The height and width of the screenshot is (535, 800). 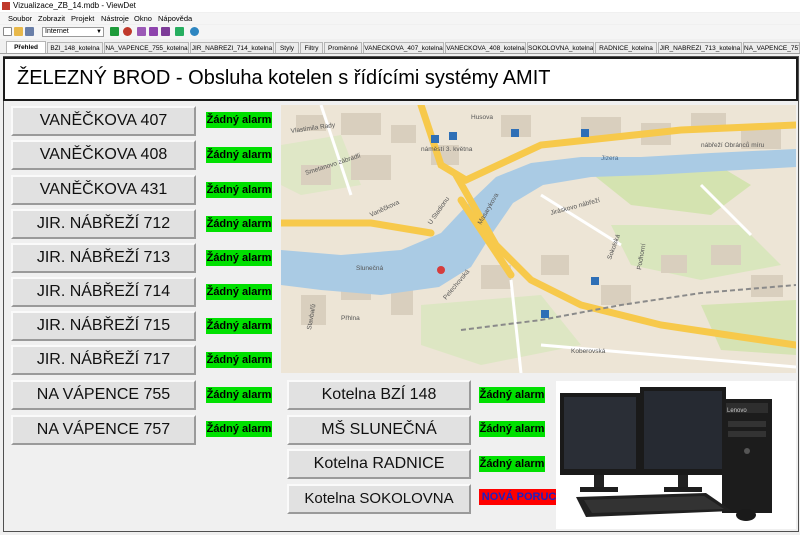 What do you see at coordinates (239, 155) in the screenshot?
I see `status-badge-vaneckova-408: Žádný alarm` at bounding box center [239, 155].